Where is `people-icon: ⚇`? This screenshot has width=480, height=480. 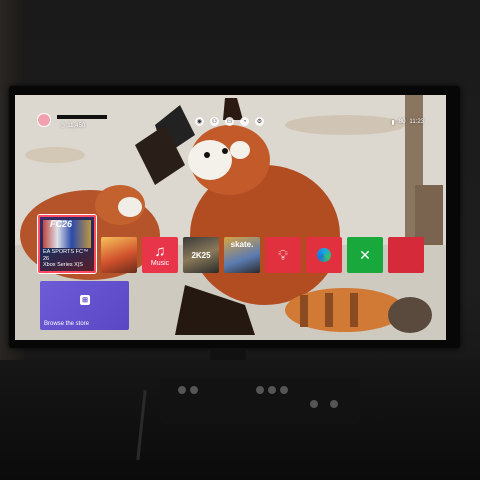 people-icon: ⚇ is located at coordinates (214, 121).